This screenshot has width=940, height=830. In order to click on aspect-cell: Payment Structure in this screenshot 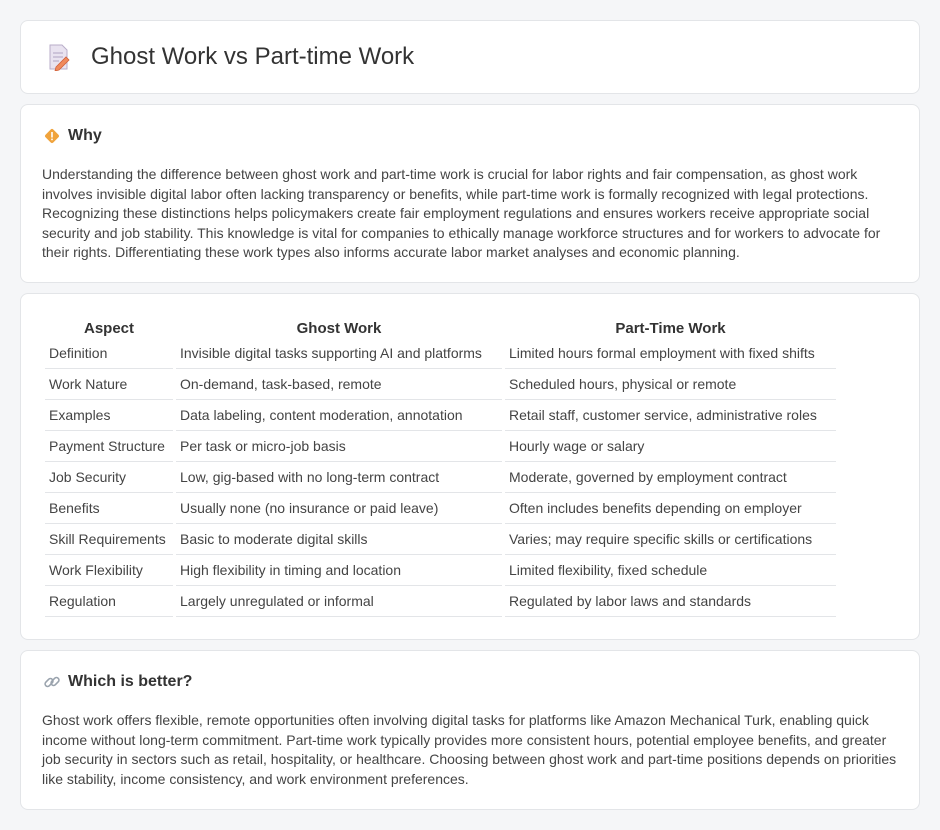, I will do `click(109, 446)`.